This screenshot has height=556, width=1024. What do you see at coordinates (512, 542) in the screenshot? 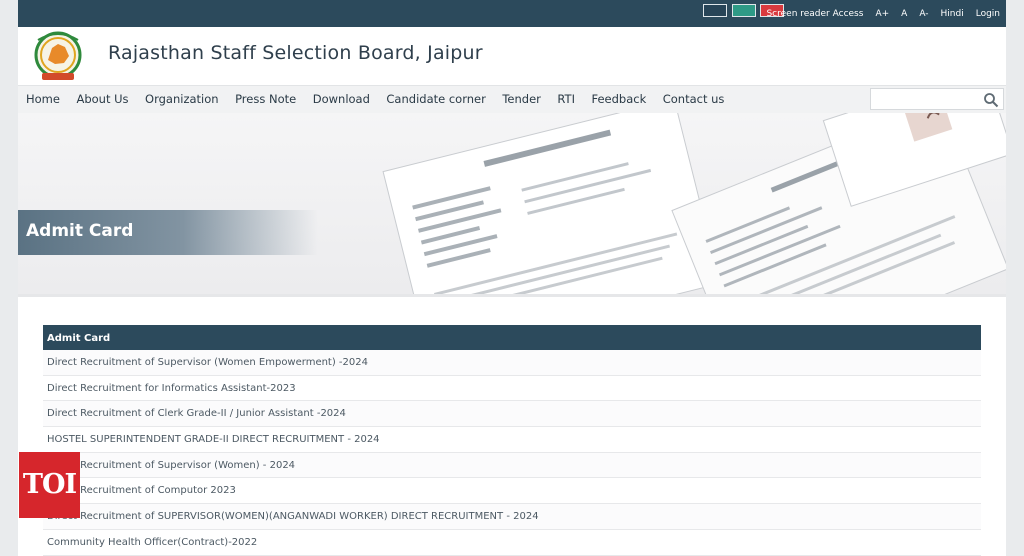
I see `table-row: Community Health Officer(Contract)-2022` at bounding box center [512, 542].